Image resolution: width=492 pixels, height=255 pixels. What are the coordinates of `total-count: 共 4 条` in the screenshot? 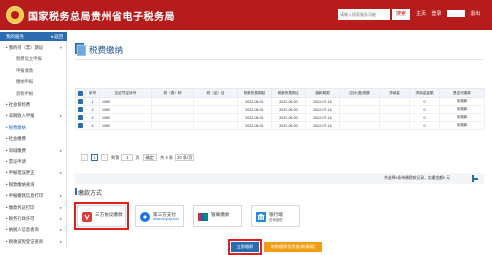 It's located at (166, 157).